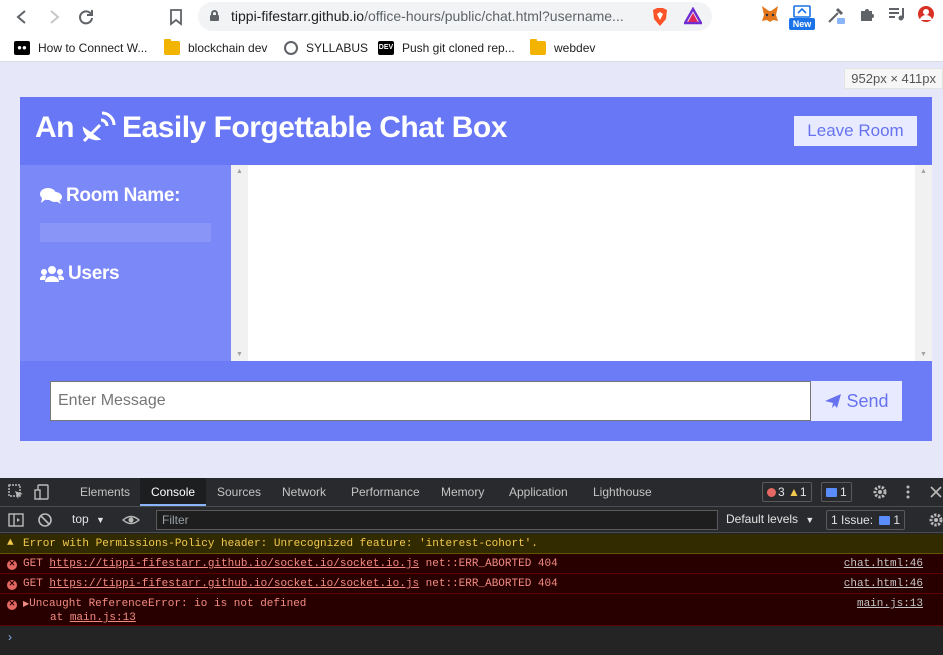 This screenshot has width=943, height=655. Describe the element at coordinates (908, 492) in the screenshot. I see `more-options-icon` at that location.